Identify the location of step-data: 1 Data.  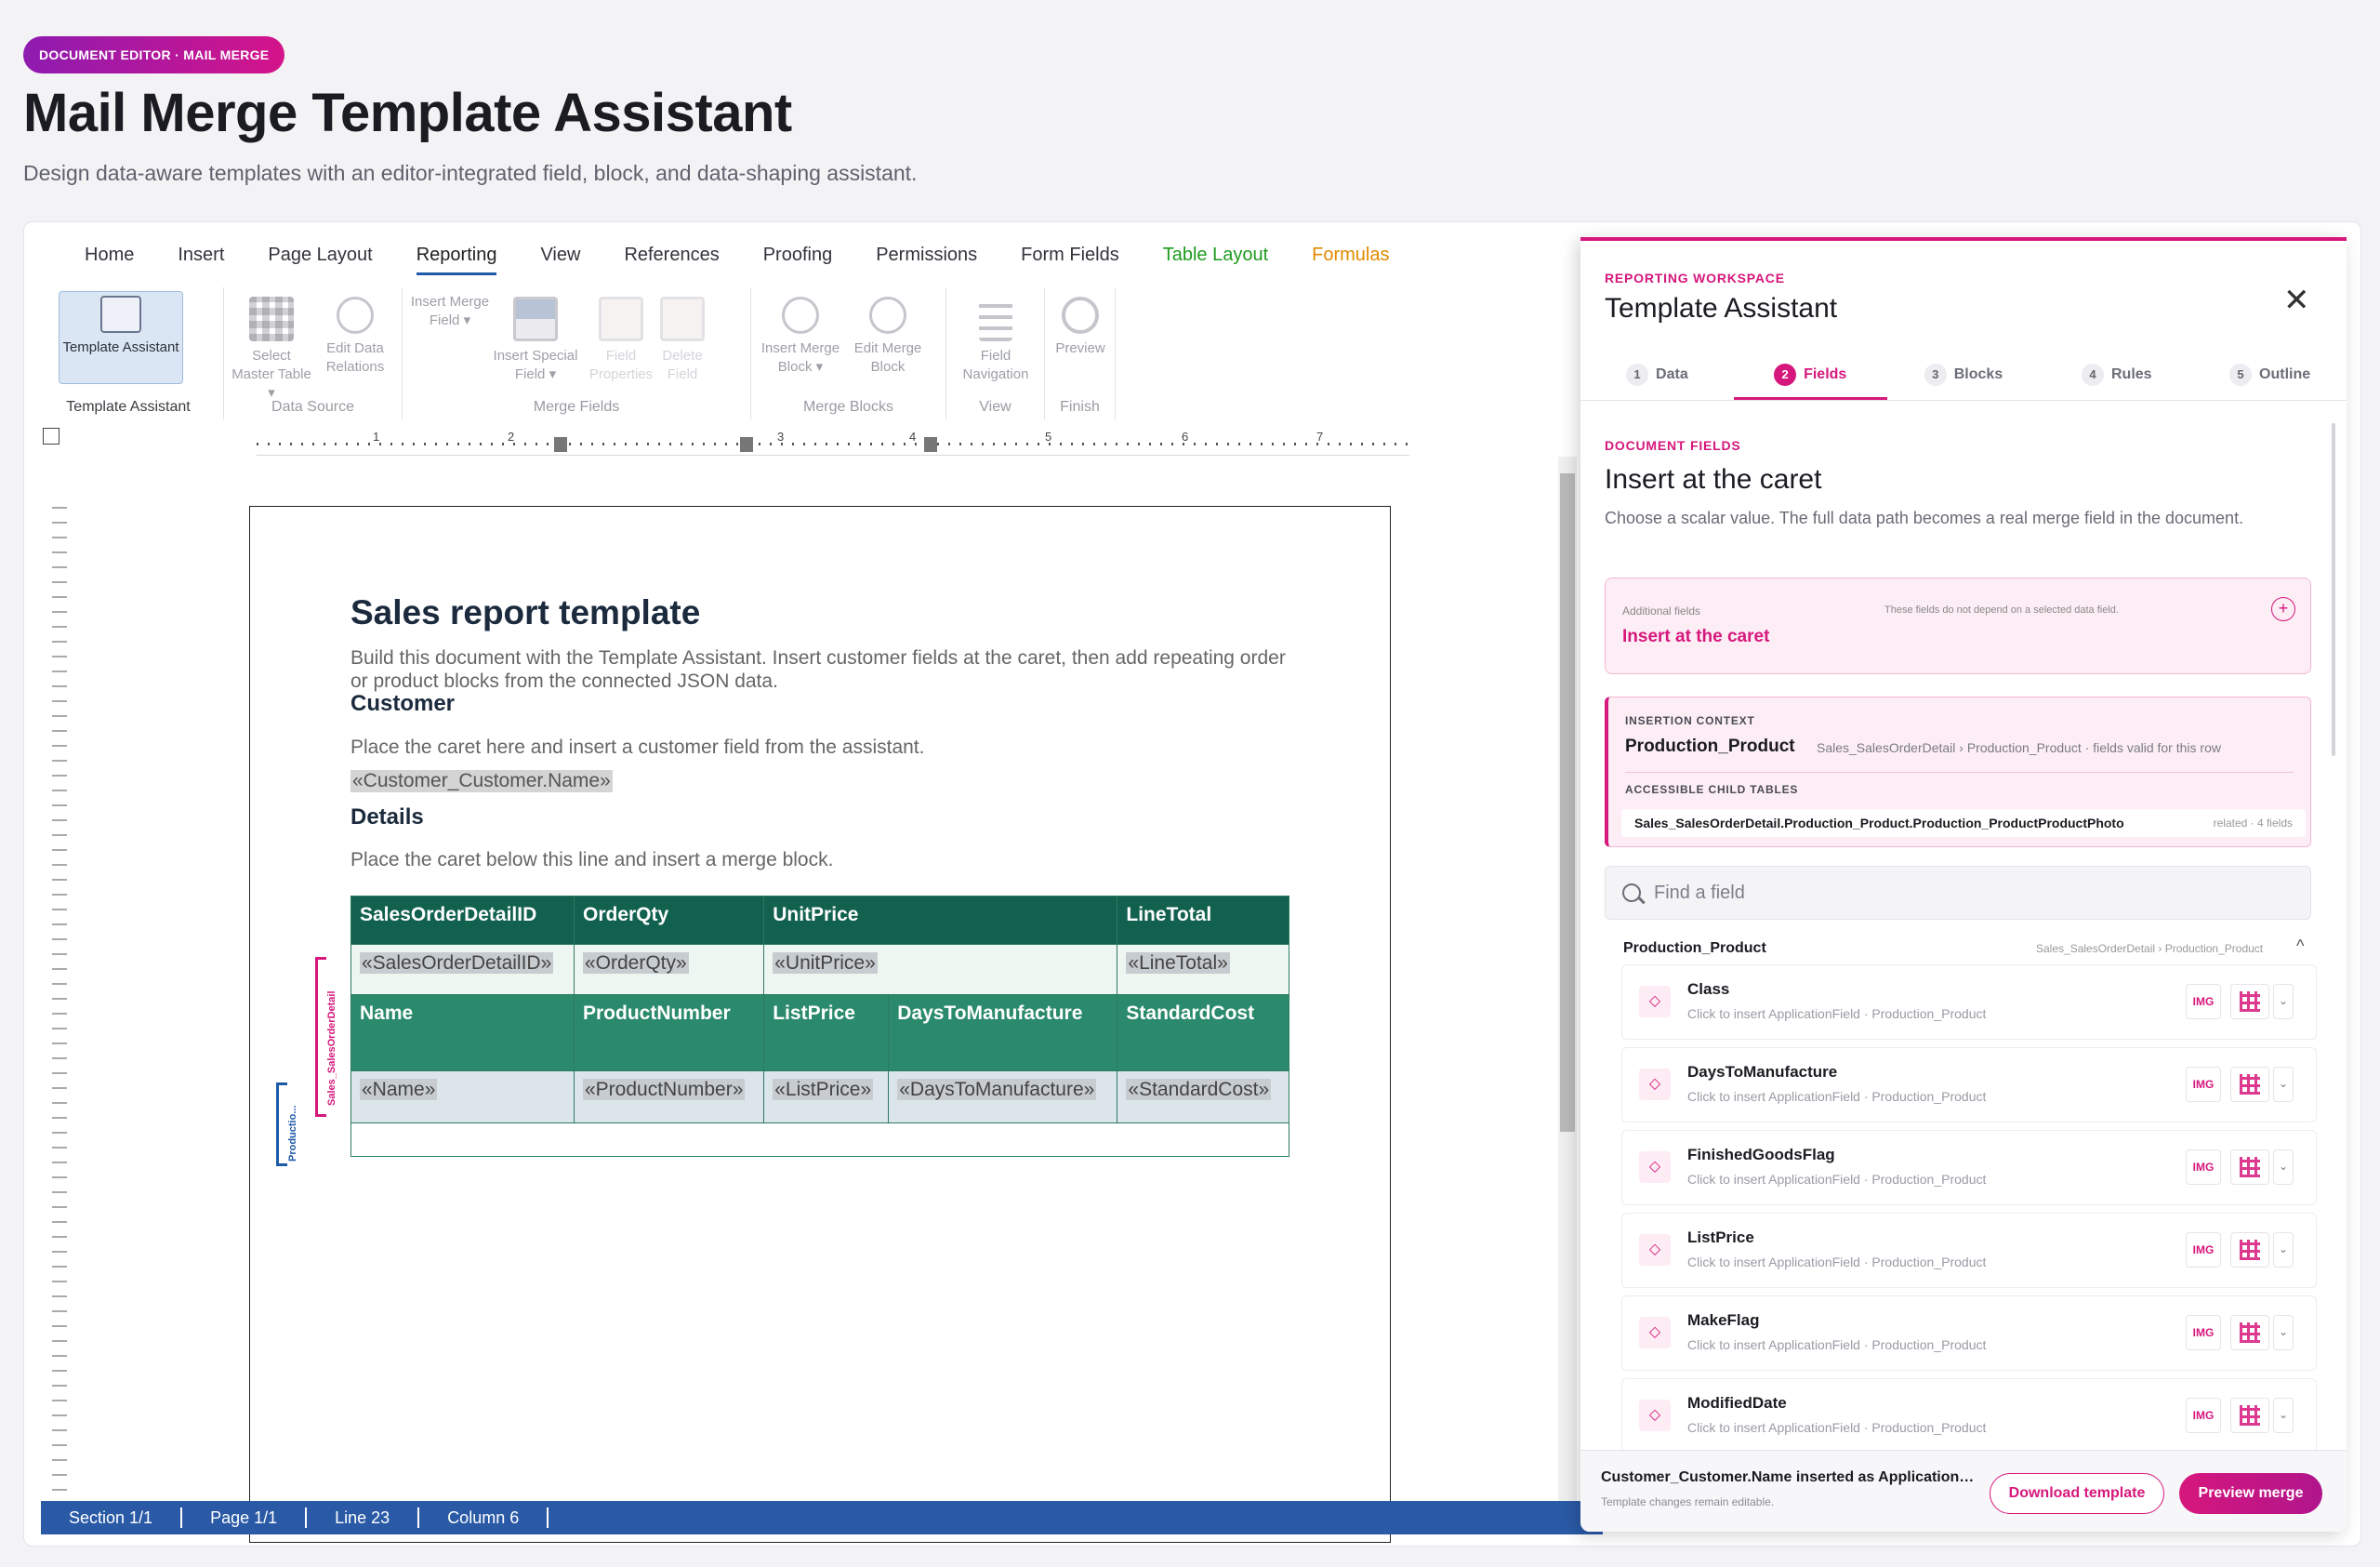
(1657, 375).